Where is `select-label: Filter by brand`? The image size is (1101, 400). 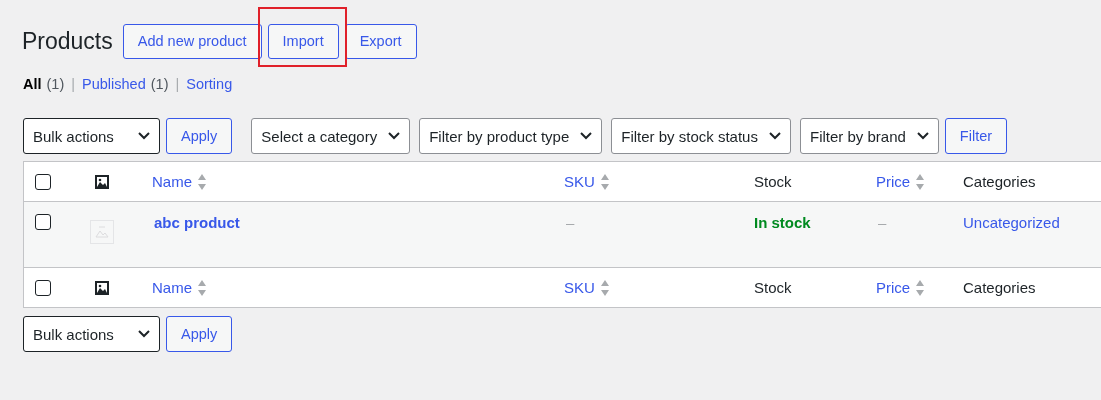 select-label: Filter by brand is located at coordinates (857, 136).